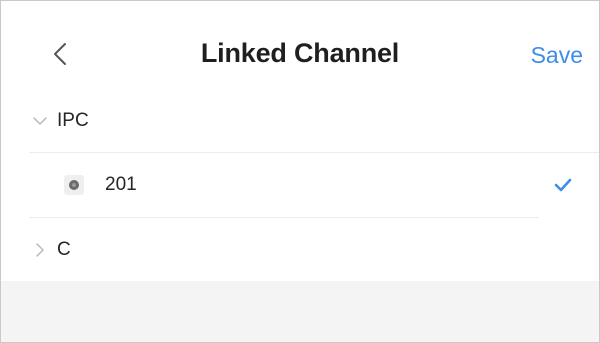  I want to click on chevron-right-icon, so click(40, 250).